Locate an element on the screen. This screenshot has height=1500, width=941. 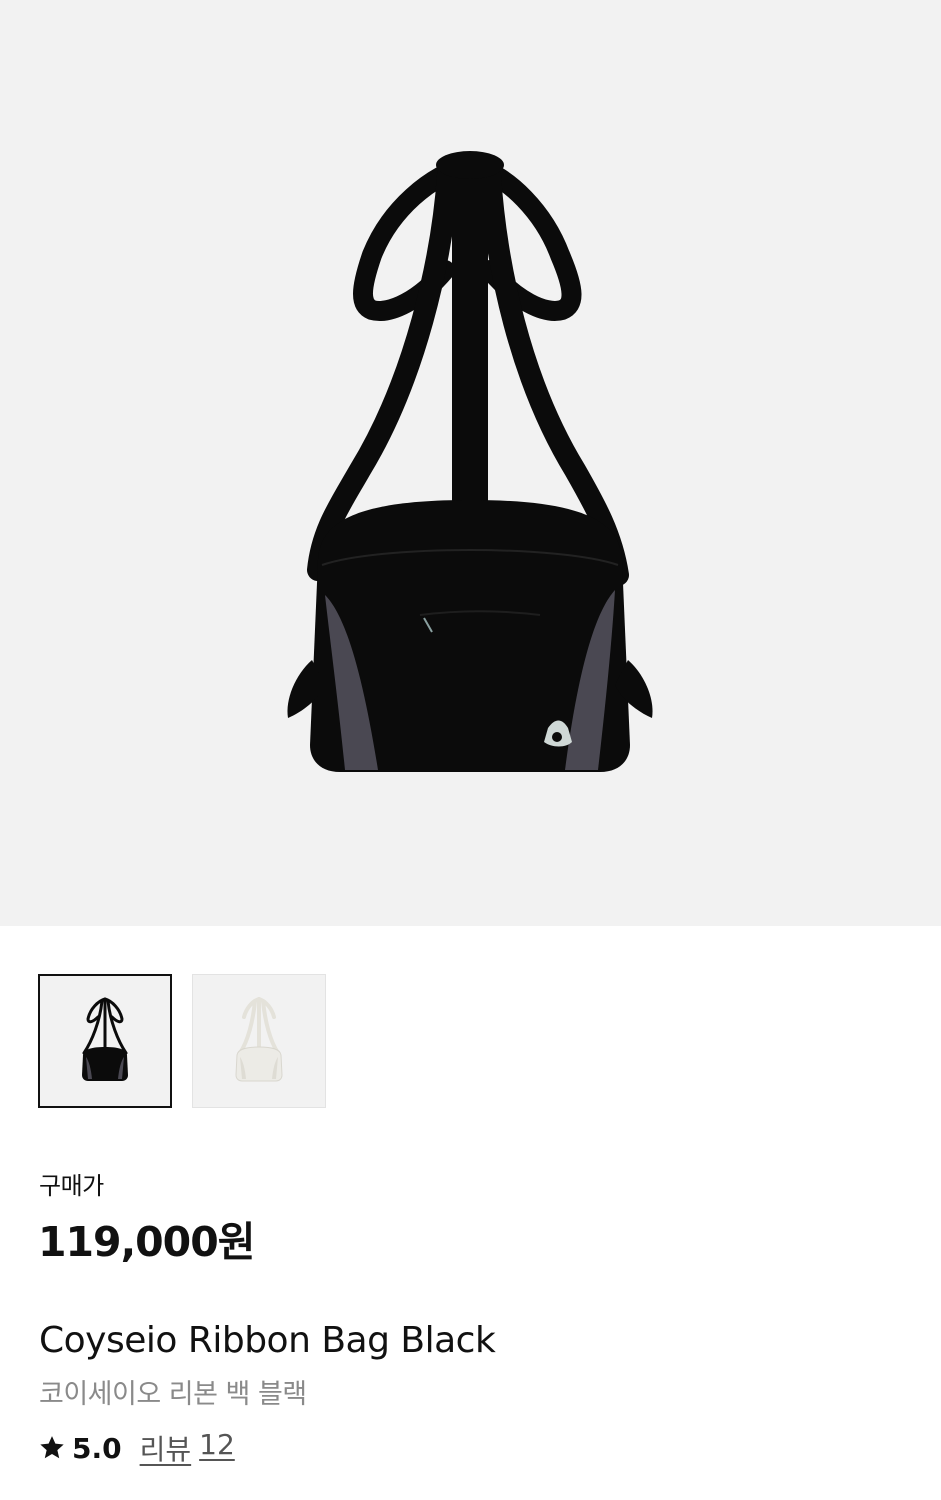
bag-ivory-thumbnail-icon is located at coordinates (259, 1039).